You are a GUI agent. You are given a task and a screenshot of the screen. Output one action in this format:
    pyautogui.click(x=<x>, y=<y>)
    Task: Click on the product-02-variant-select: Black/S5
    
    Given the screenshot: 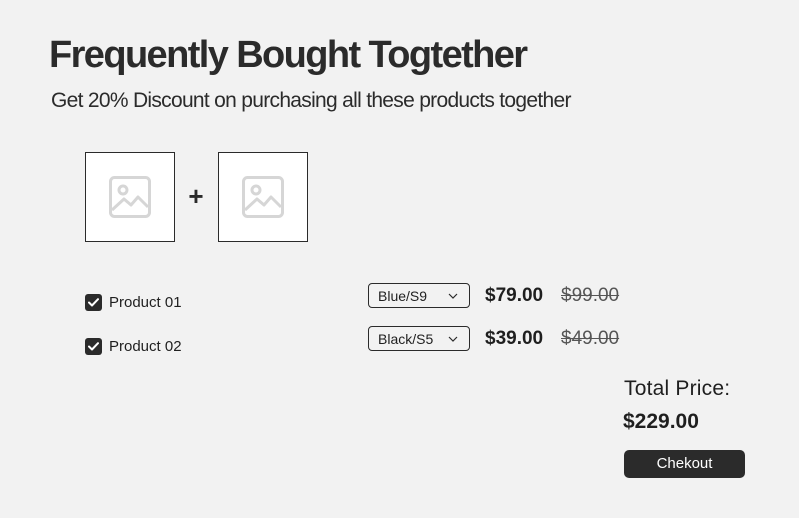 What is the action you would take?
    pyautogui.click(x=419, y=338)
    